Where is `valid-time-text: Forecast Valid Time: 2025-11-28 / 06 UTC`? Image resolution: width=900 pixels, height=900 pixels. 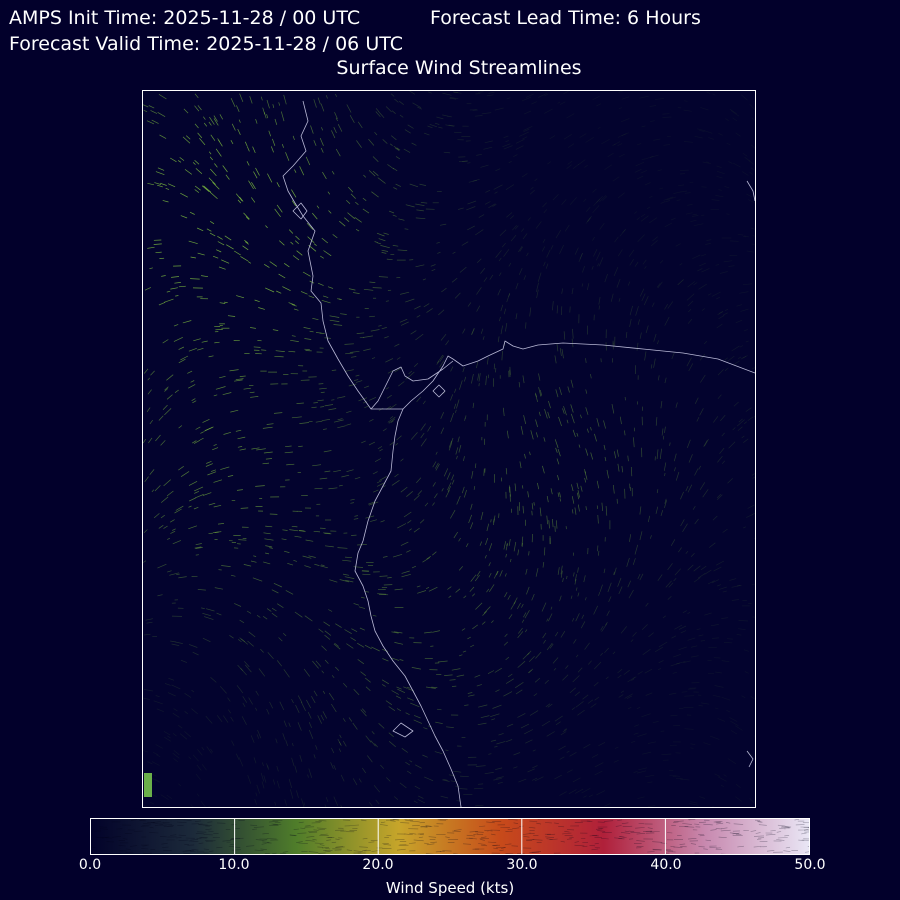
valid-time-text: Forecast Valid Time: 2025-11-28 / 06 UTC is located at coordinates (206, 44).